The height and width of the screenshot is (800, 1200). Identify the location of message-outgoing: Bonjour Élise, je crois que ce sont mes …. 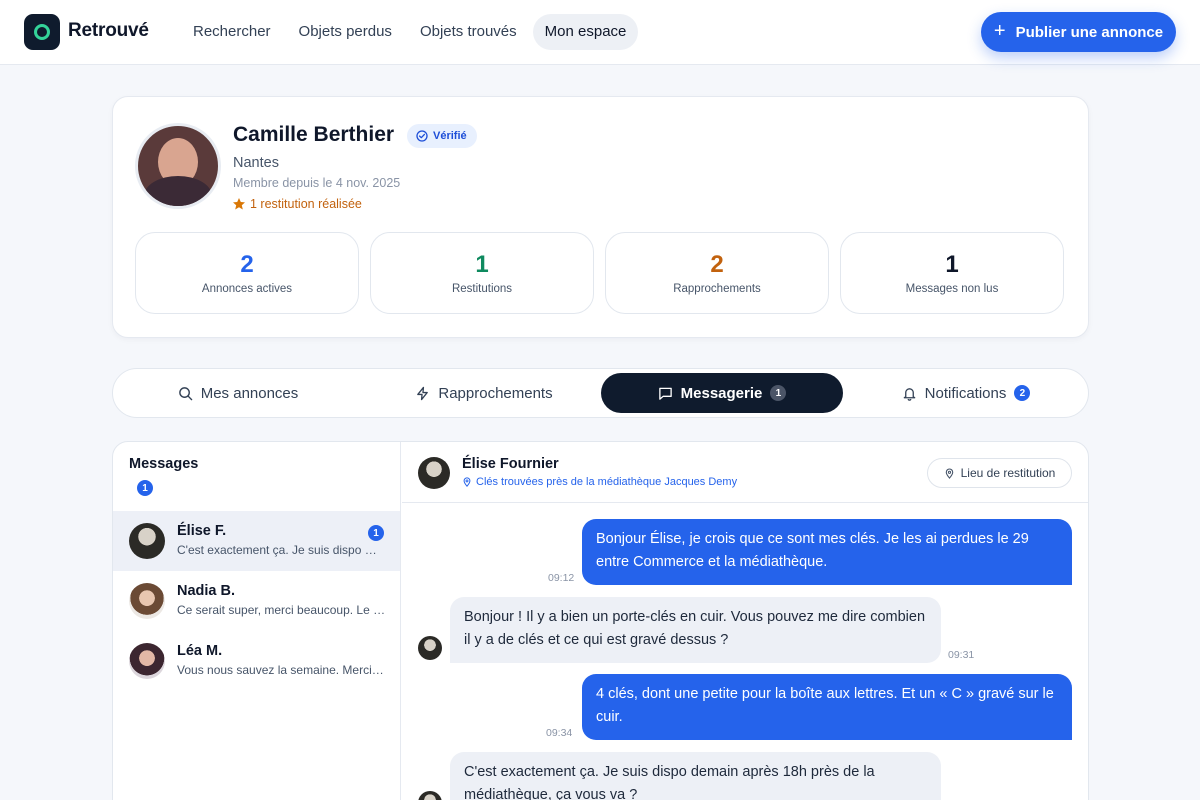
(827, 552).